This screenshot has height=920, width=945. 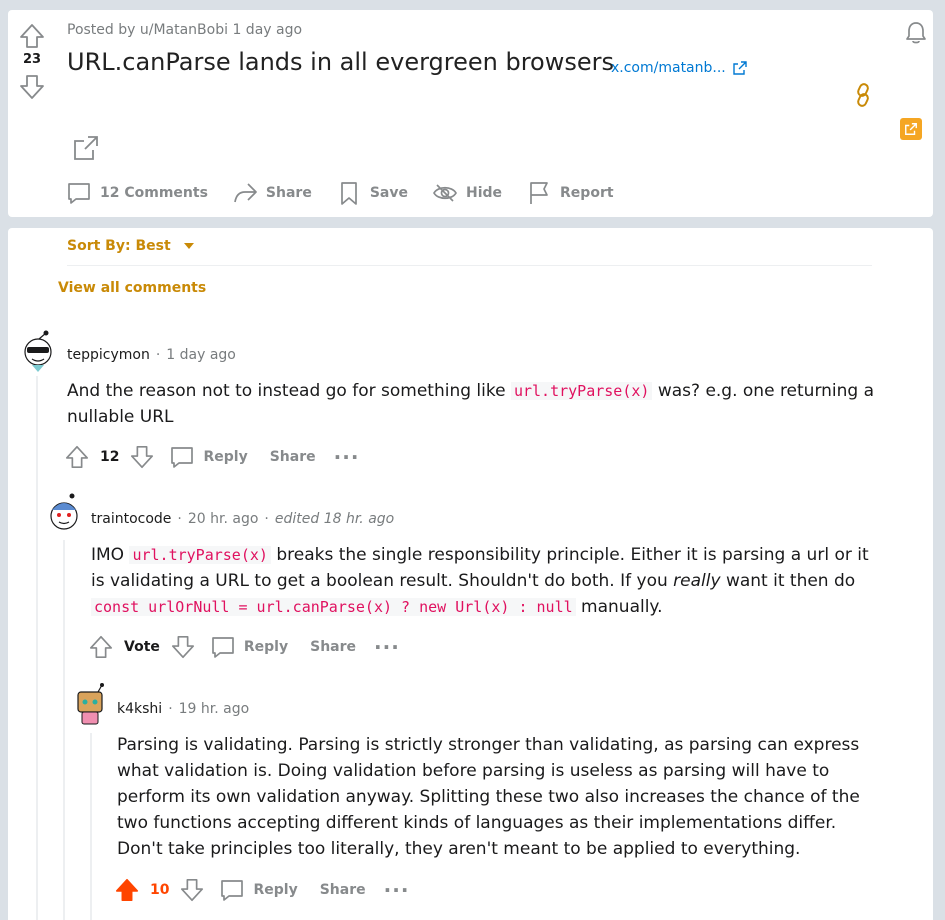 What do you see at coordinates (160, 890) in the screenshot?
I see `comment-score: 10` at bounding box center [160, 890].